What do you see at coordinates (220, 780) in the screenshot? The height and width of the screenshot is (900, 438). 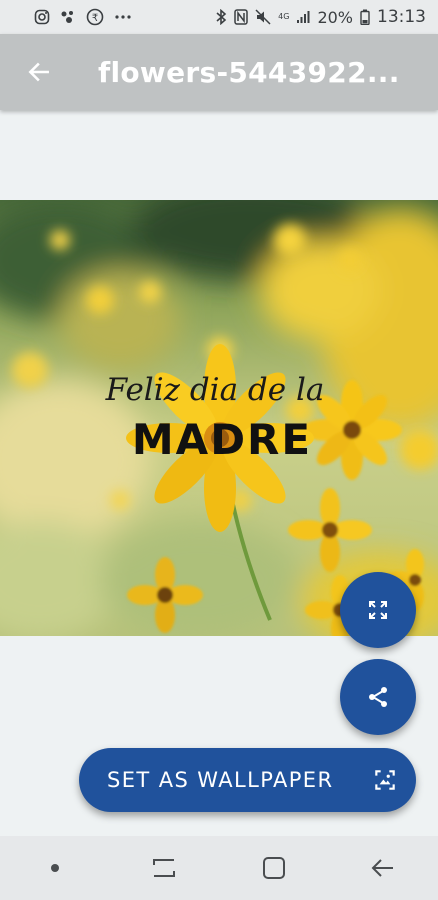 I see `set-wallpaper-label: SET AS WALLPAPER` at bounding box center [220, 780].